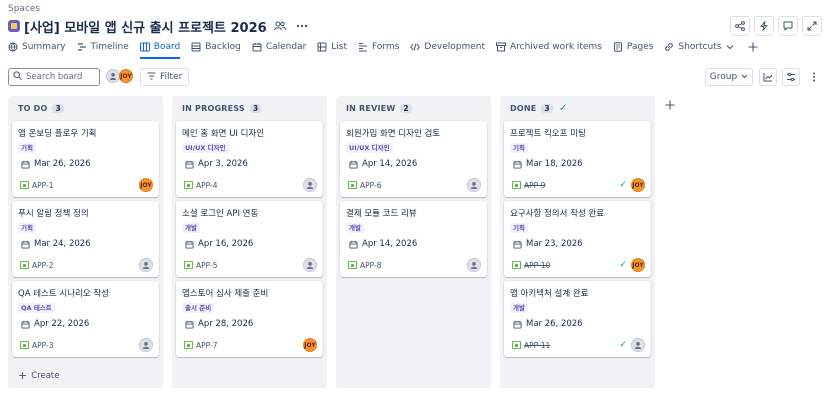 The height and width of the screenshot is (402, 828). Describe the element at coordinates (812, 26) in the screenshot. I see `expand-icon` at that location.